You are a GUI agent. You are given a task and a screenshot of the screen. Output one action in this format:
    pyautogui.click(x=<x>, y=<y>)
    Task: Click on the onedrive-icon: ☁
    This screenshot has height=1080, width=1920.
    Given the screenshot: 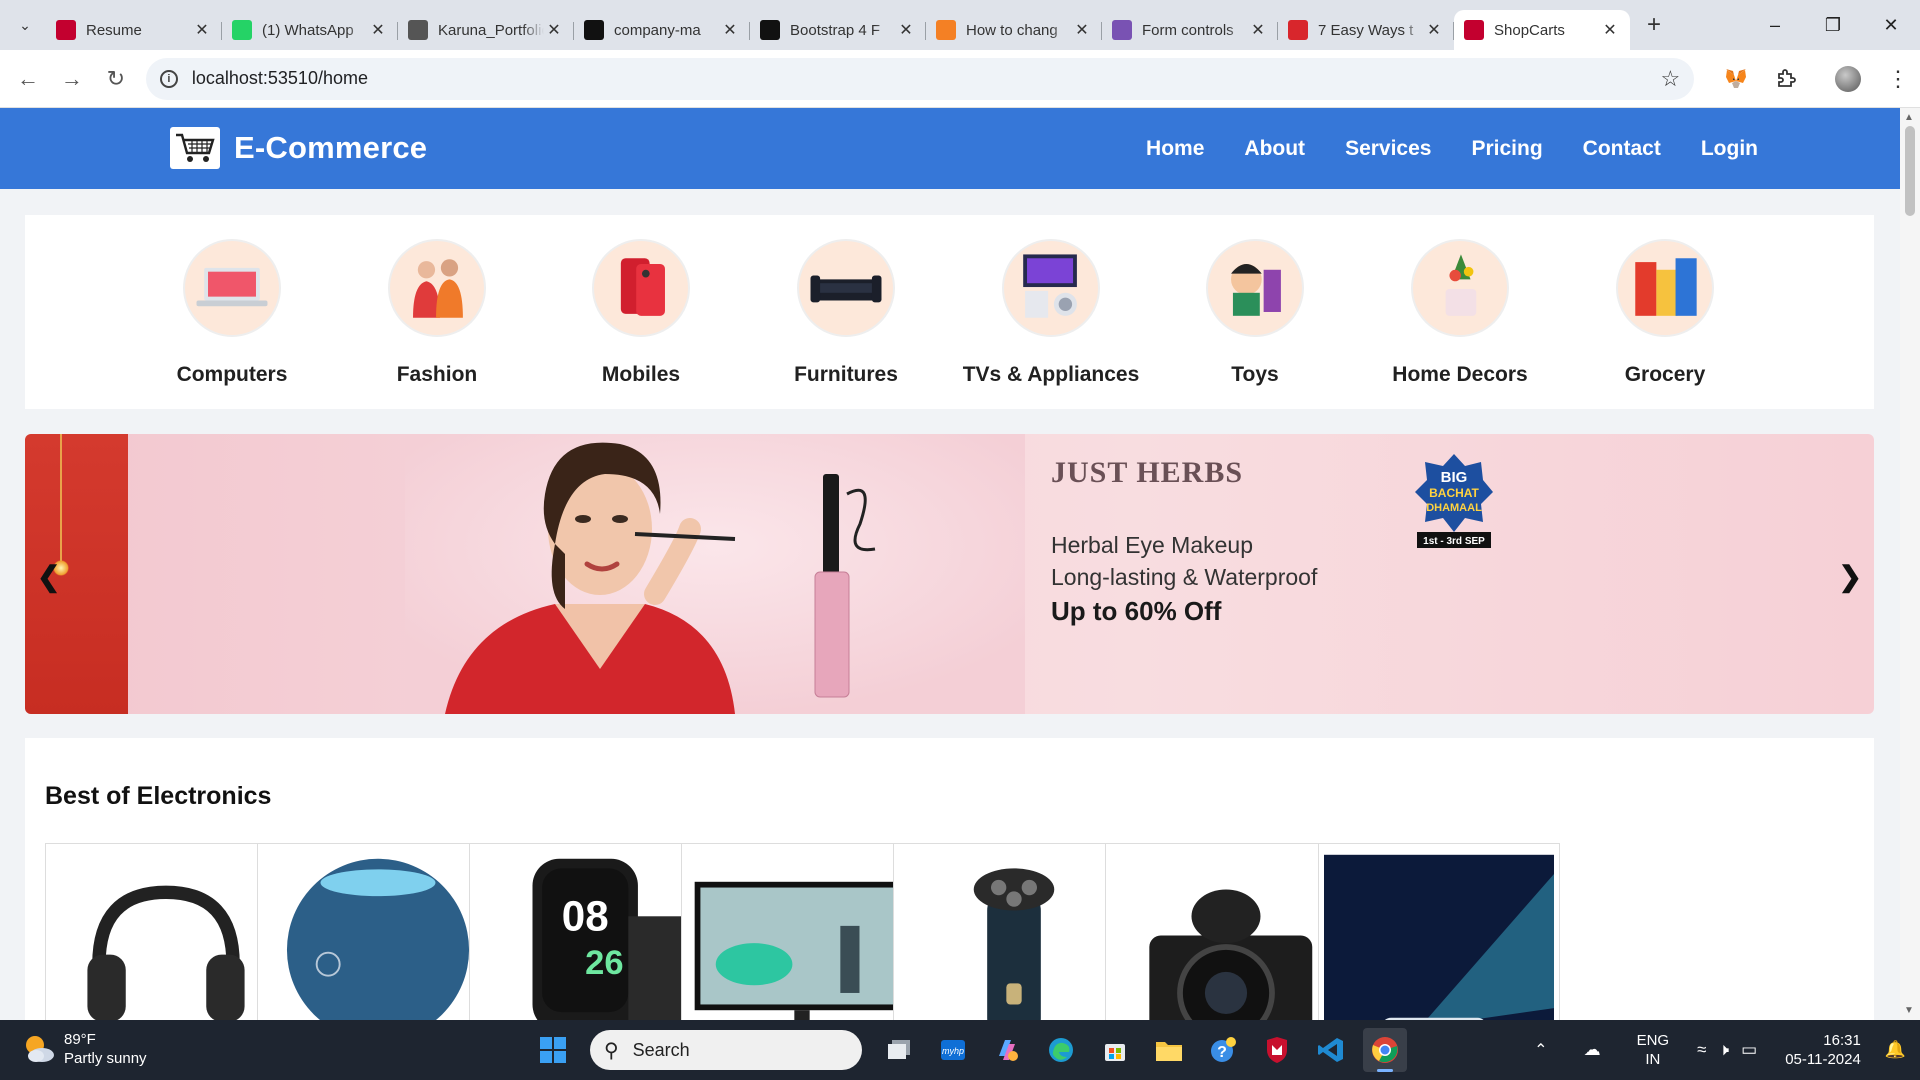 What is the action you would take?
    pyautogui.click(x=1592, y=1050)
    